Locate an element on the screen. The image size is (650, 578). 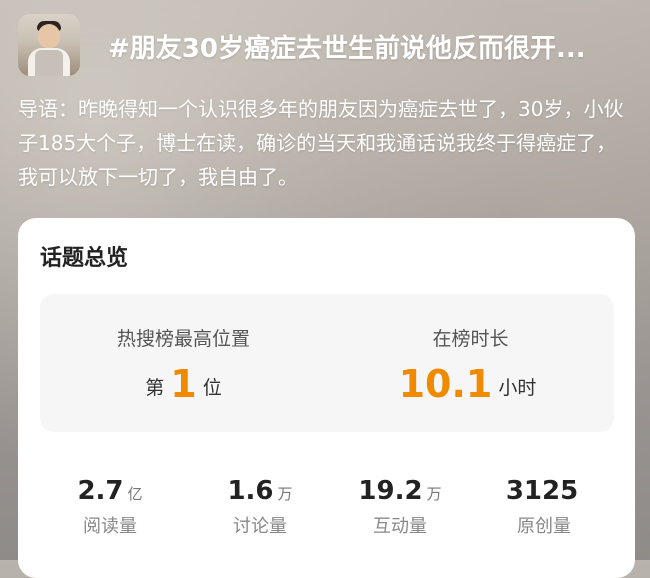
metric-interactions-label: 互动量 is located at coordinates (400, 526).